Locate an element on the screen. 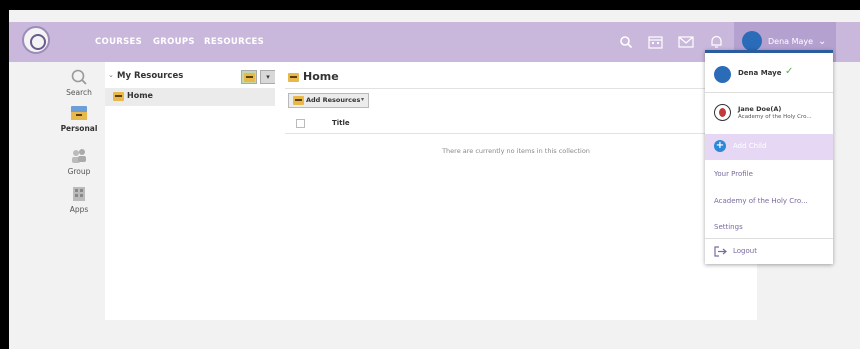 This screenshot has height=349, width=860. add-folder-button is located at coordinates (249, 77).